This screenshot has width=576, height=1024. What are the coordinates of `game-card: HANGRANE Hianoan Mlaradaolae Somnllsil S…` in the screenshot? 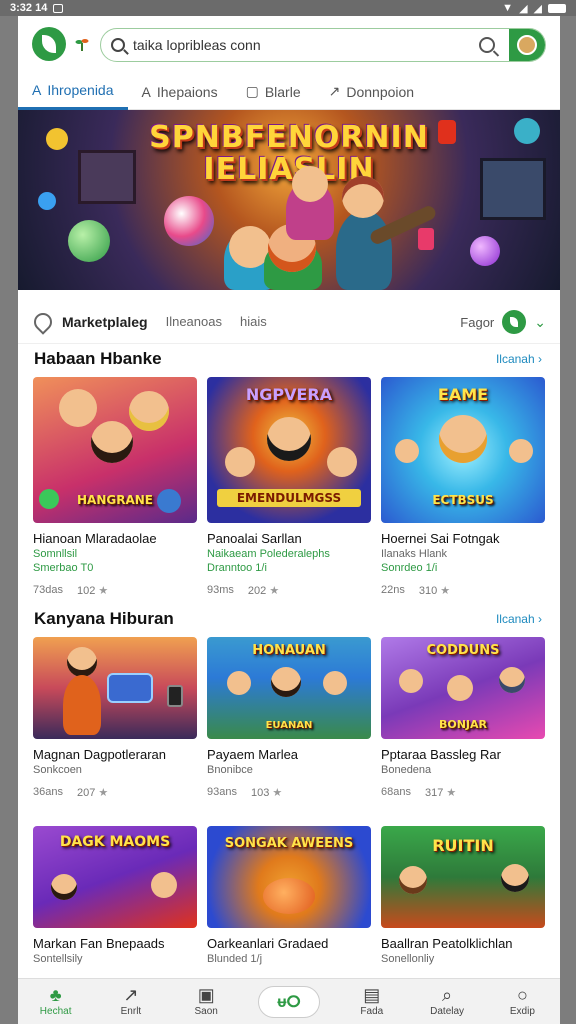 It's located at (115, 487).